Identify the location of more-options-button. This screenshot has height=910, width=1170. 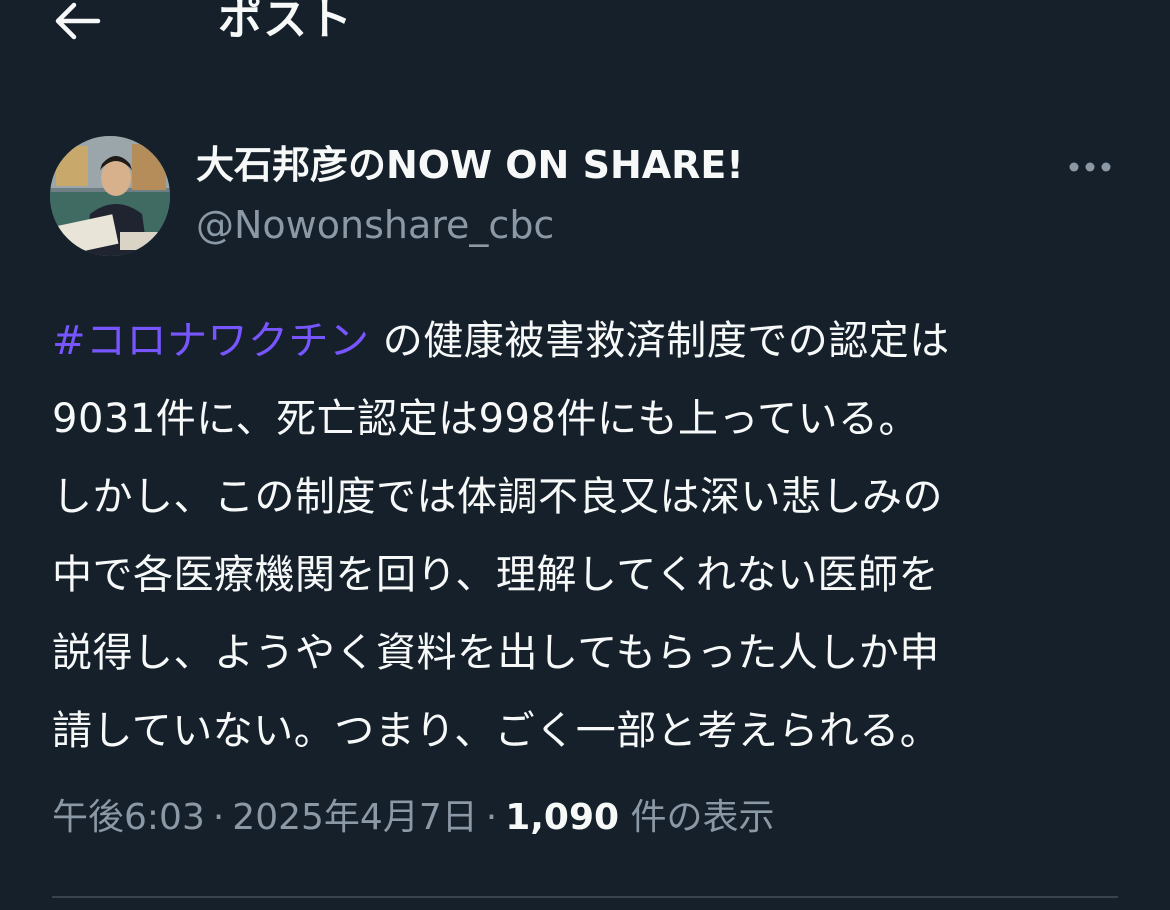
(1090, 167).